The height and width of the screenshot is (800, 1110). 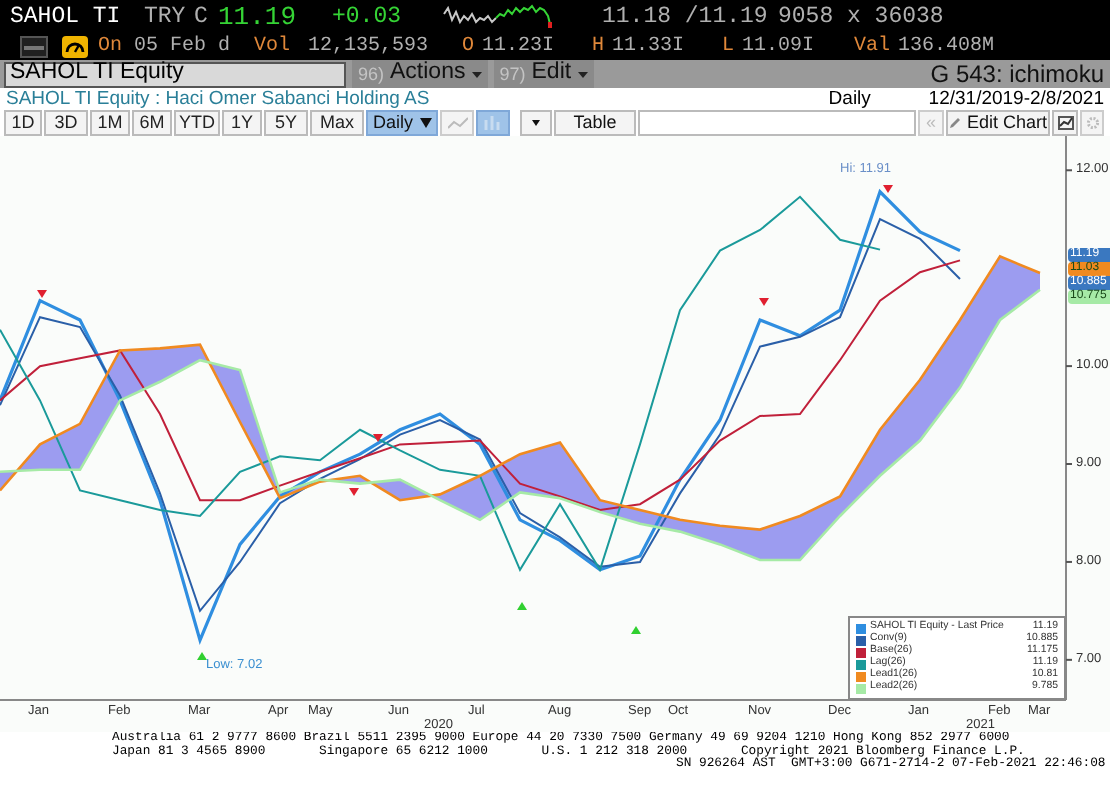 What do you see at coordinates (469, 47) in the screenshot?
I see `stat-label: O` at bounding box center [469, 47].